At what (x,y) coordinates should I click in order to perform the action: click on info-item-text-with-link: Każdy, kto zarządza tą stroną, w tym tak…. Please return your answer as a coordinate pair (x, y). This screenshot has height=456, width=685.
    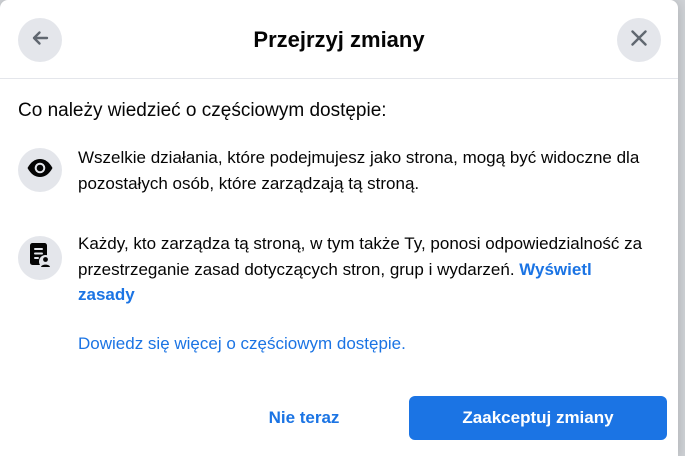
    Looking at the image, I should click on (363, 269).